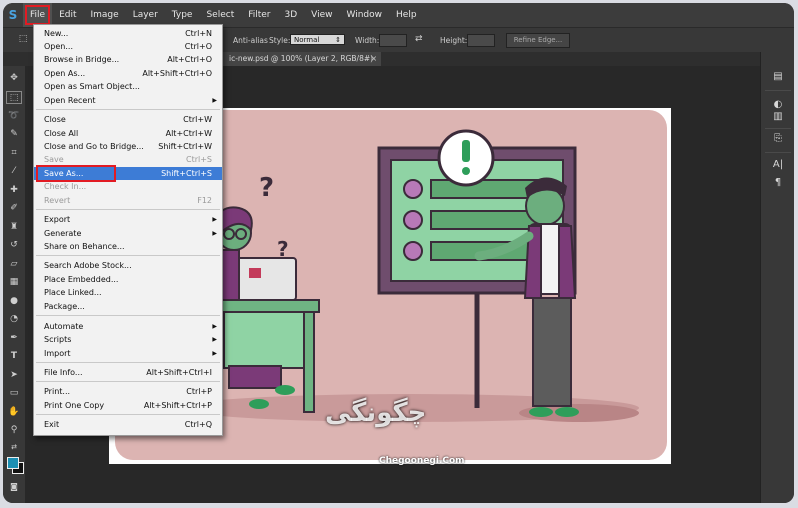 Image resolution: width=798 pixels, height=508 pixels. I want to click on style-select: Normal ⇕, so click(317, 39).